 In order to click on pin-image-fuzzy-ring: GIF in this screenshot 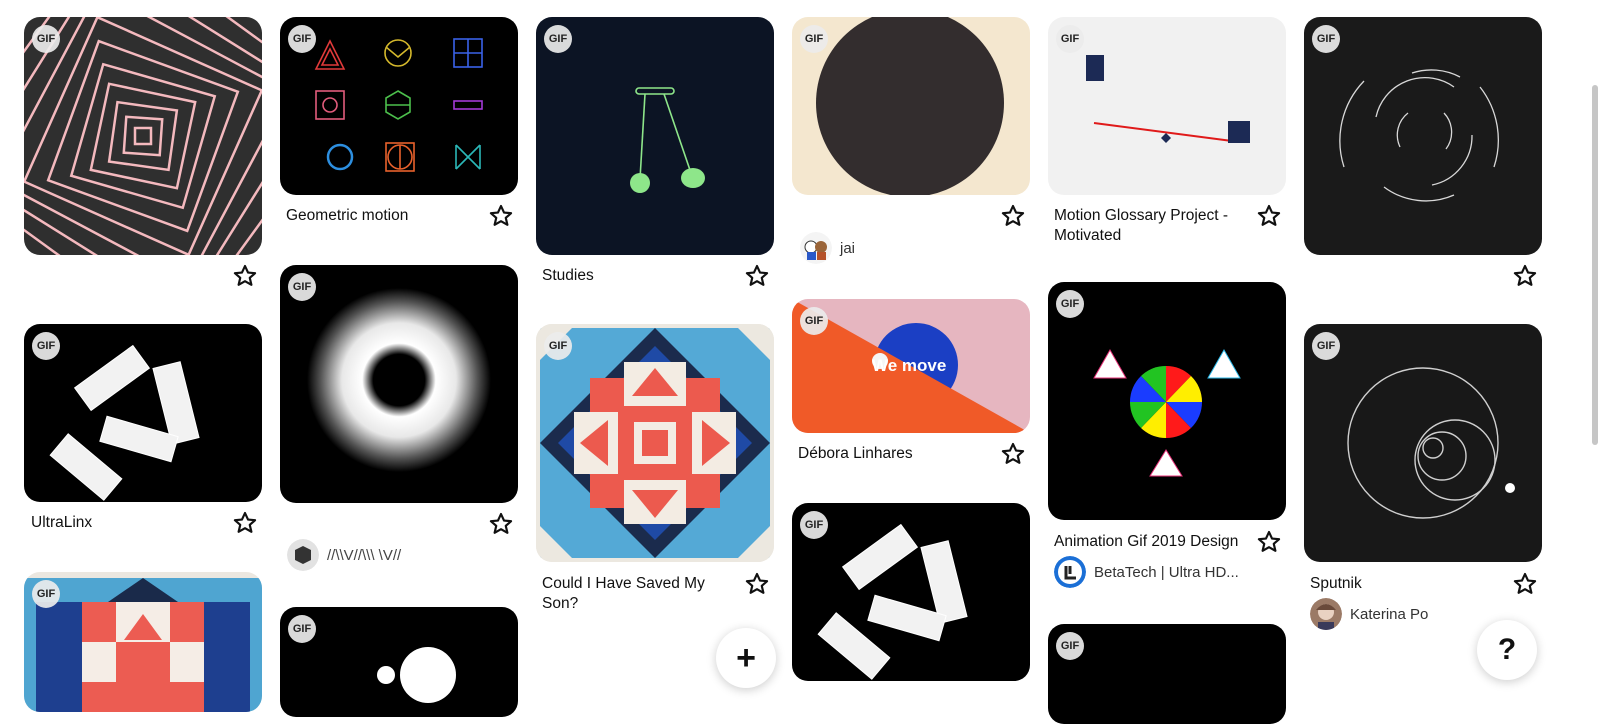, I will do `click(399, 384)`.